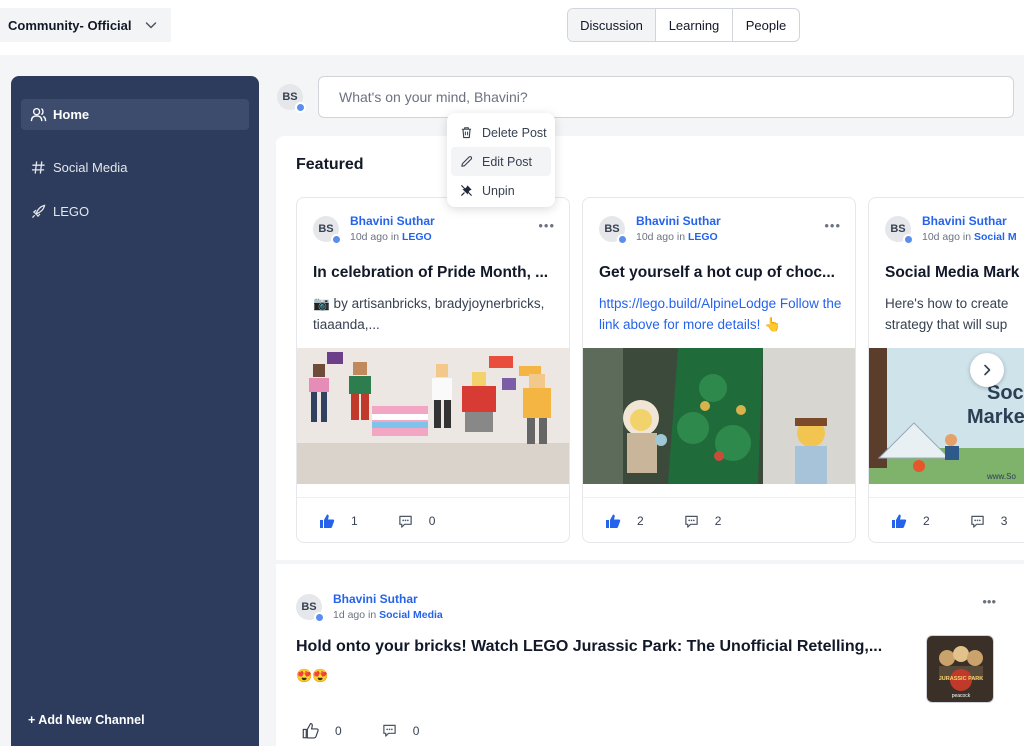  What do you see at coordinates (135, 167) in the screenshot?
I see `sidebar-item-social-media: Social Media` at bounding box center [135, 167].